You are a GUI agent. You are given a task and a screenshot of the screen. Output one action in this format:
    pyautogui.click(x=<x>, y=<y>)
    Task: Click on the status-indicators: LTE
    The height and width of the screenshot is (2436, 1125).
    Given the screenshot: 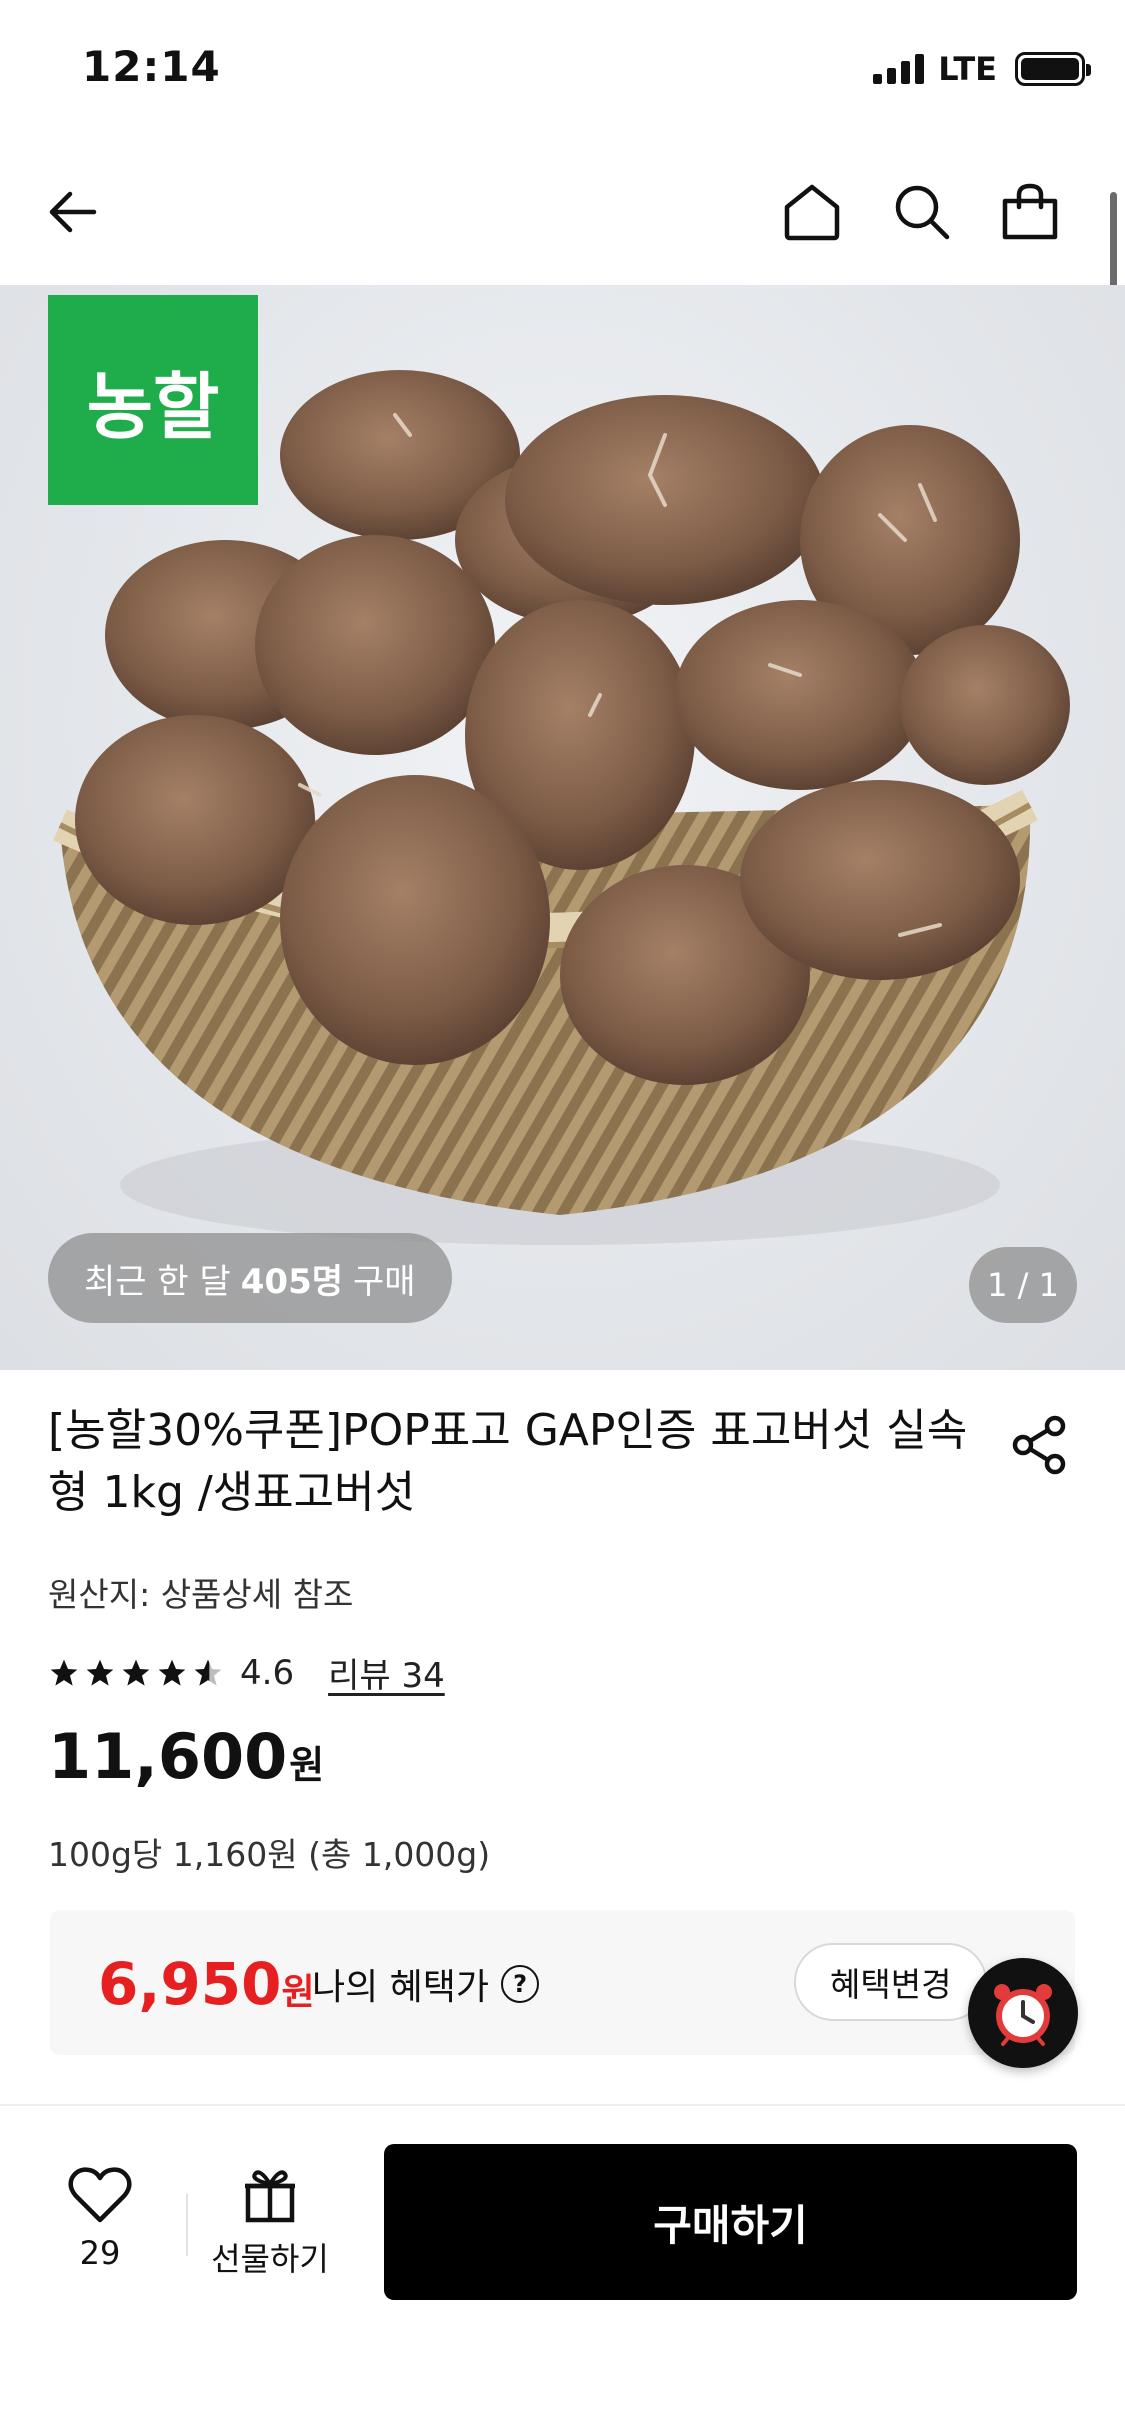 What is the action you would take?
    pyautogui.click(x=982, y=69)
    